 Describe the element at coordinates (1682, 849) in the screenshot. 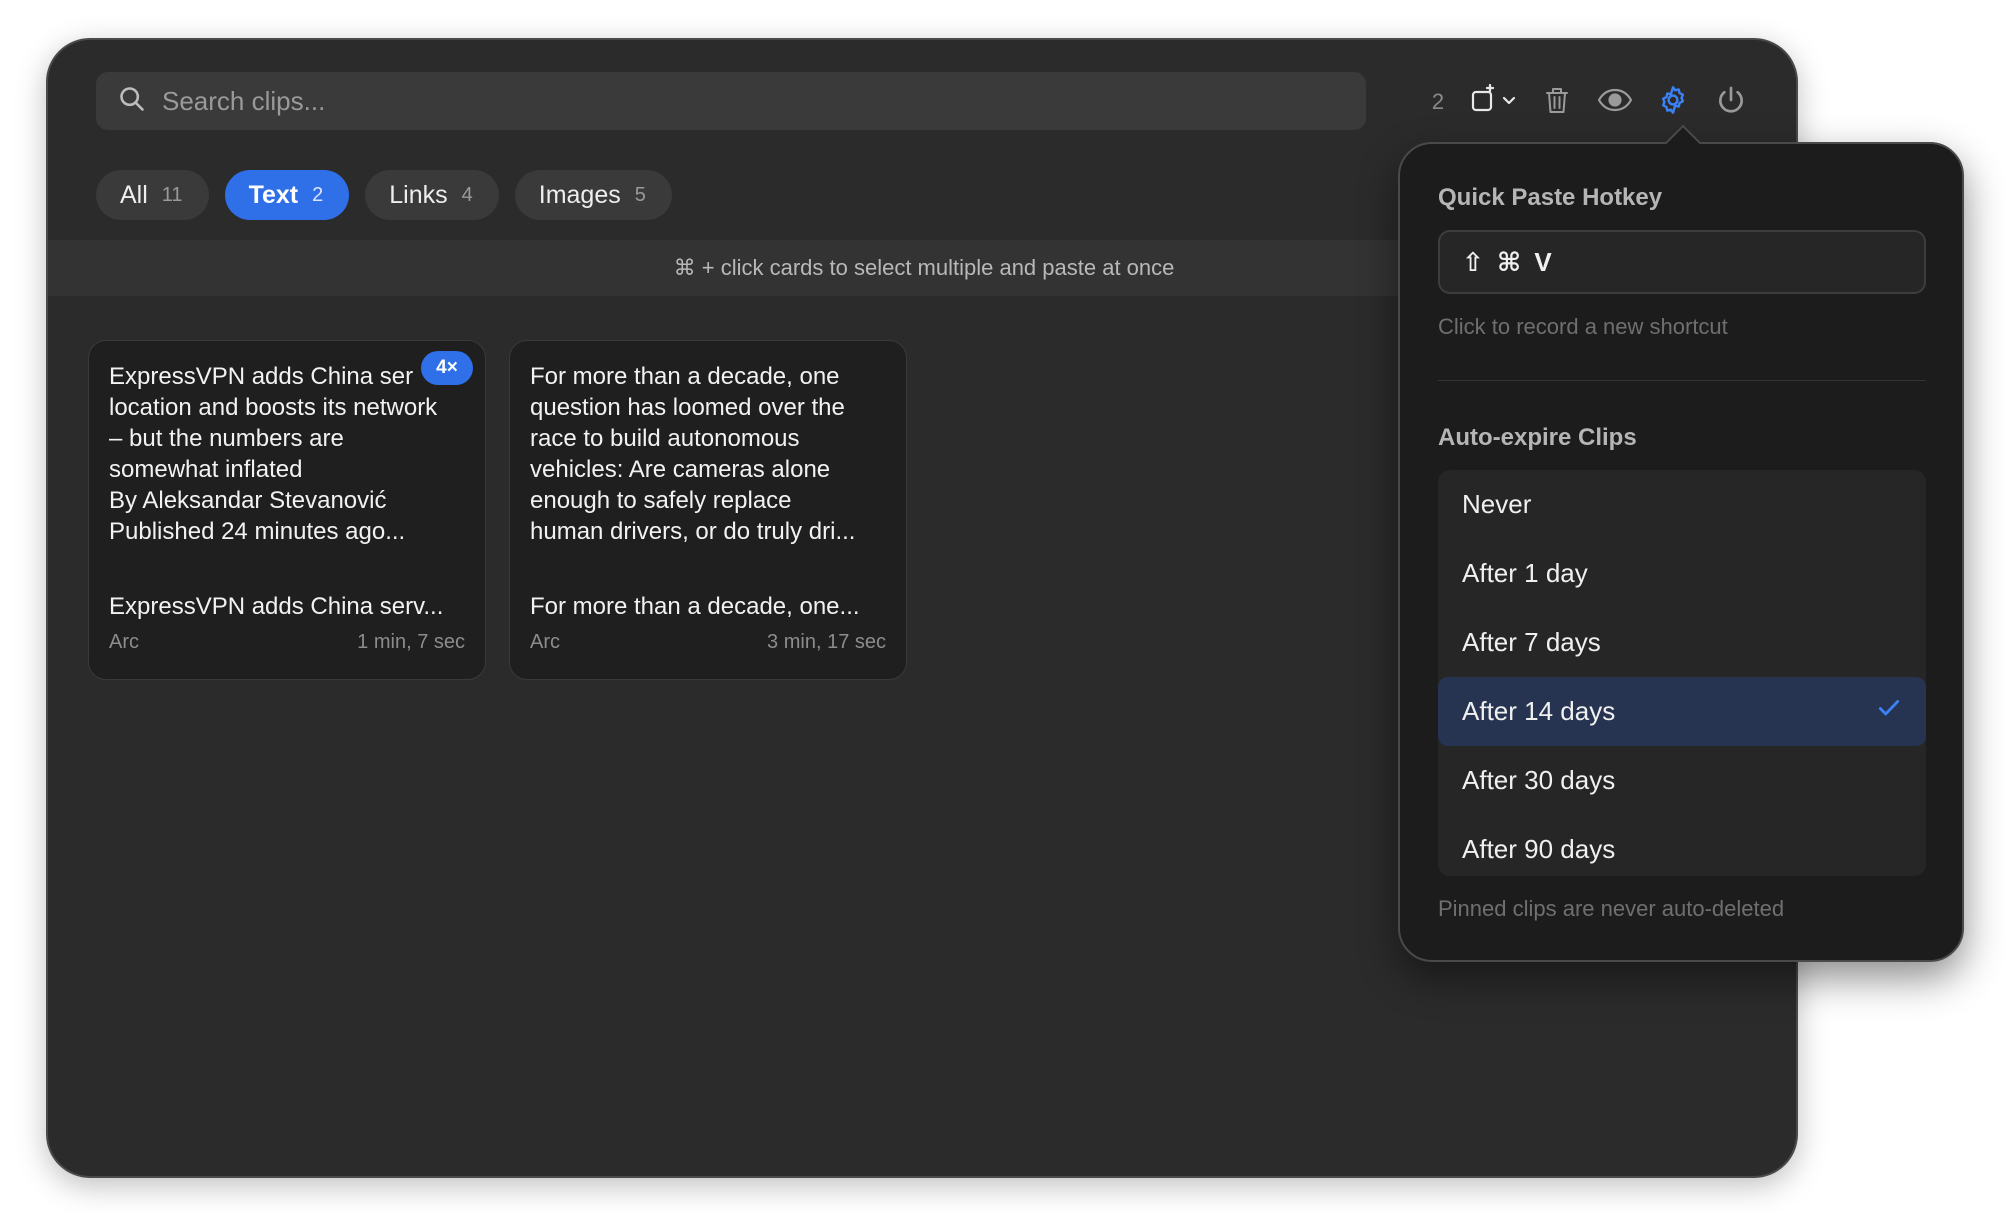

I see `expire-option-90-days: After 90 days` at that location.